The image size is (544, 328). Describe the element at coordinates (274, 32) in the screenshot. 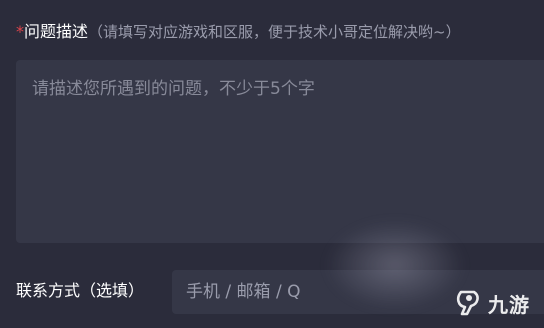

I see `problem-description-hint: （请填写对应游戏和区服，便于技术小哥定位解决哟~）` at that location.